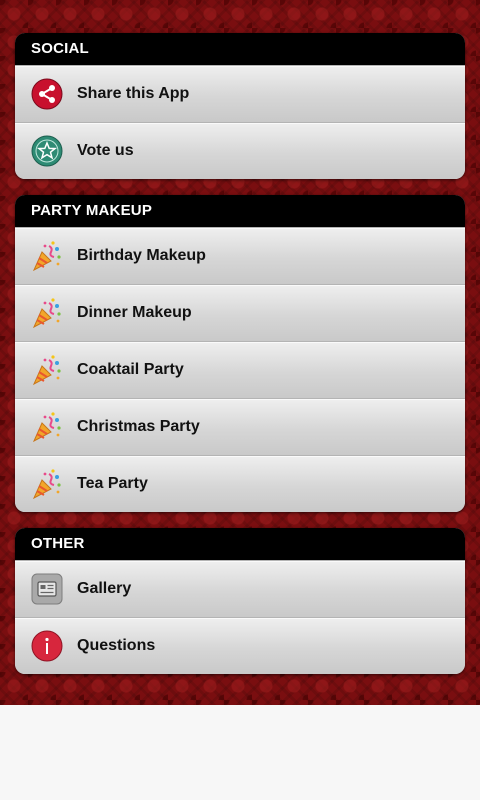  What do you see at coordinates (133, 93) in the screenshot?
I see `item-label: Share this App` at bounding box center [133, 93].